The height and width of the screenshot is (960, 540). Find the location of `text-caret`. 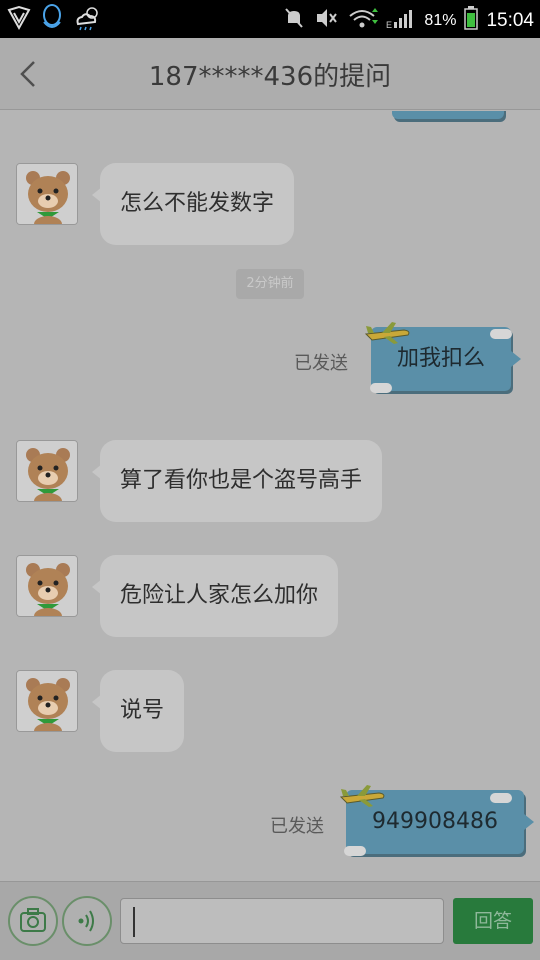

text-caret is located at coordinates (134, 922).